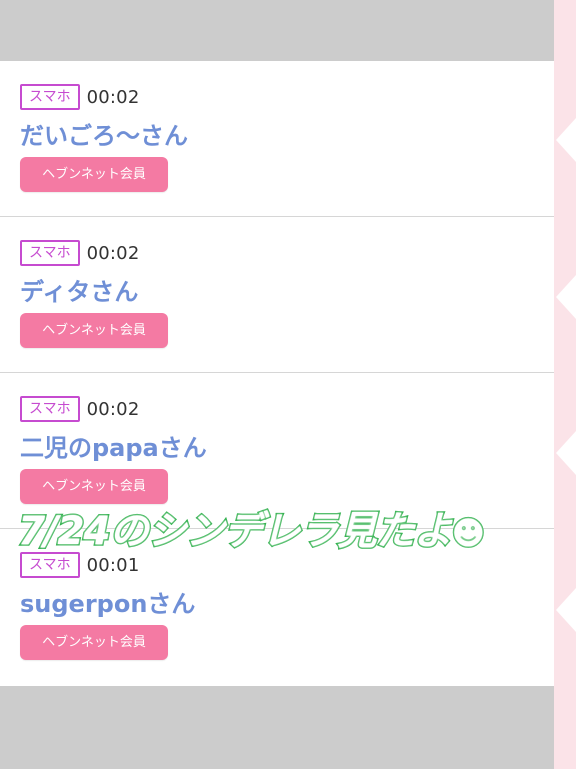 The width and height of the screenshot is (576, 769). I want to click on visitor-name-link: 二児のpapaさん, so click(113, 445).